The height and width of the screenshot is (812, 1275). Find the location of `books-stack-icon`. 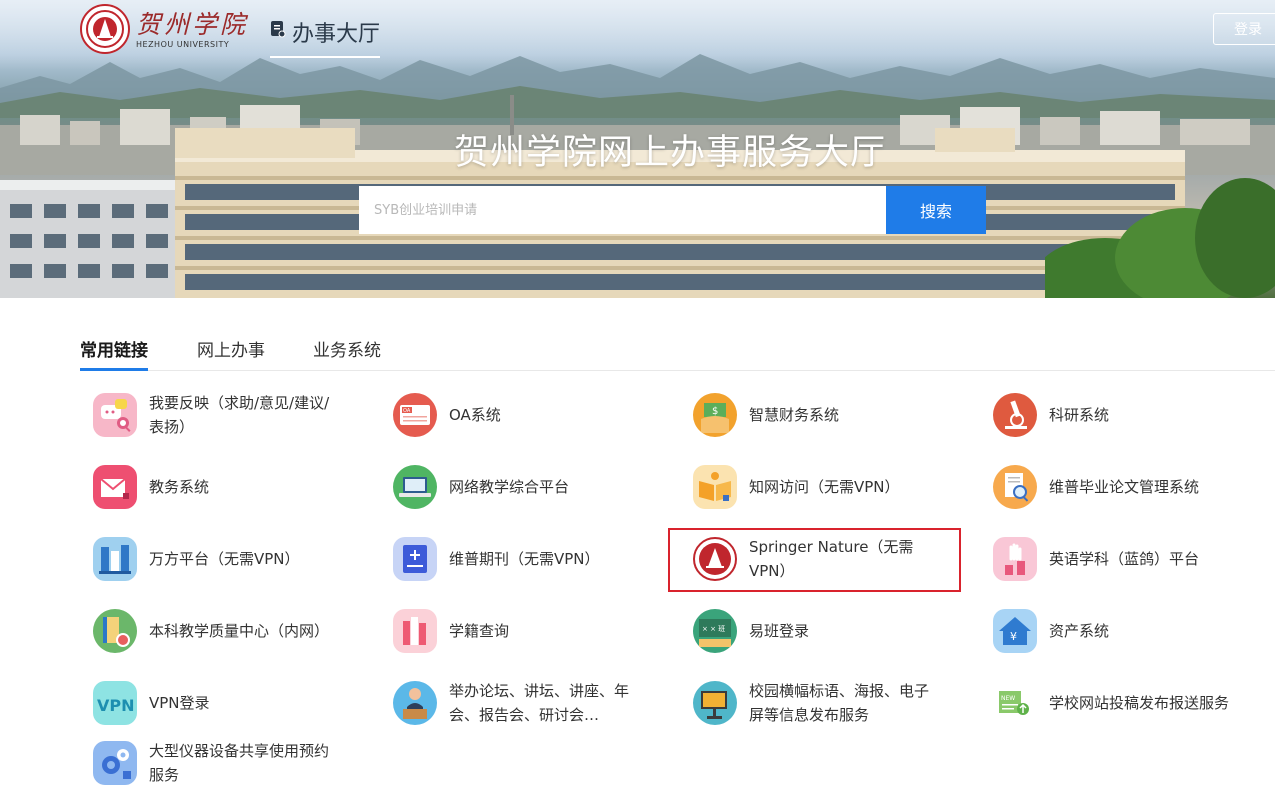

books-stack-icon is located at coordinates (415, 631).